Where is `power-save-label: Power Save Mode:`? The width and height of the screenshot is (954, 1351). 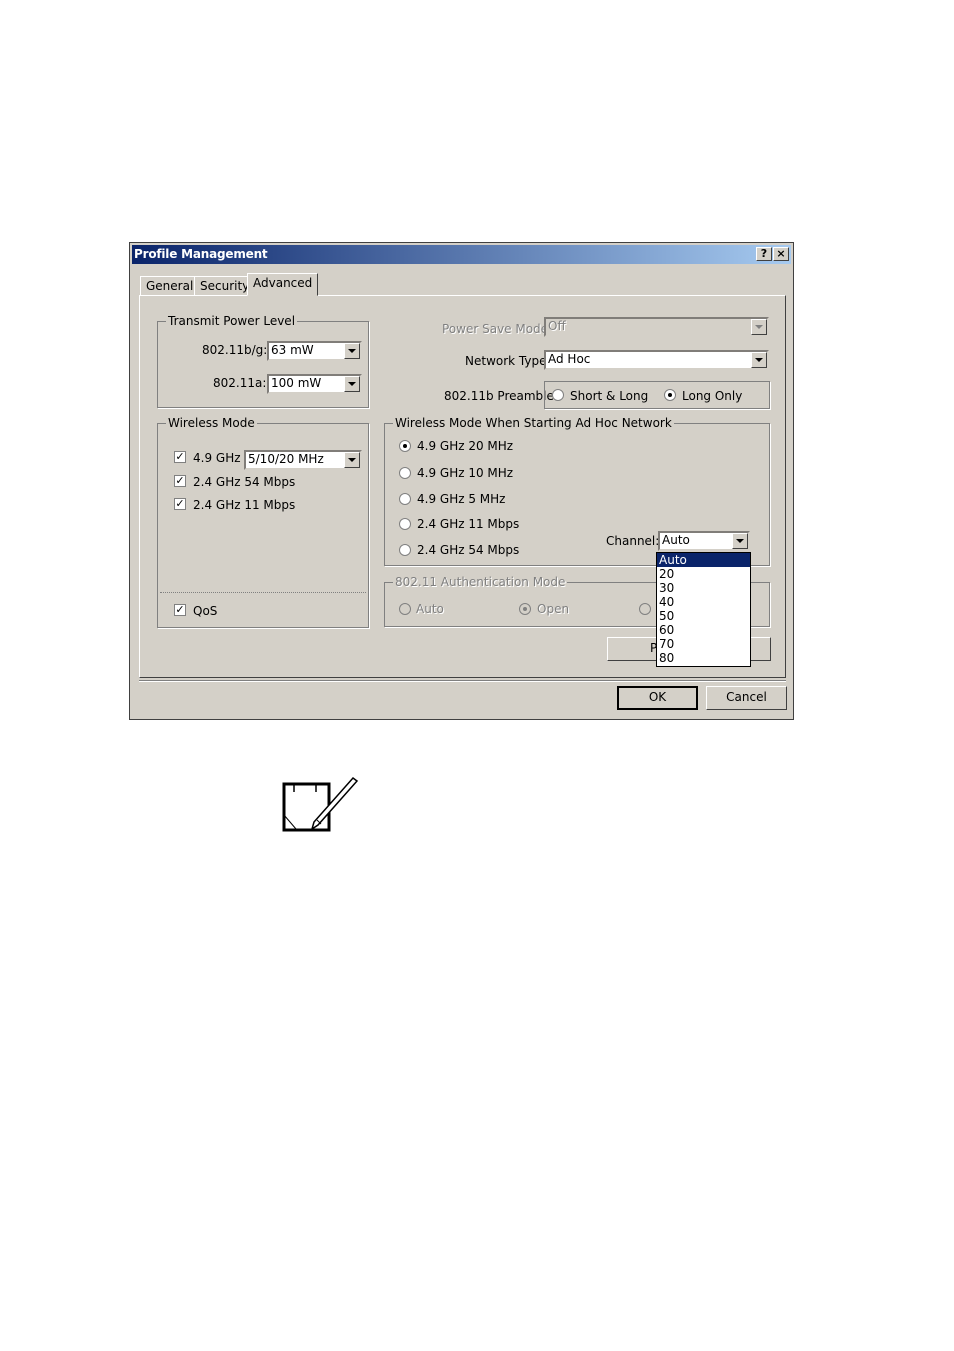
power-save-label: Power Save Mode: is located at coordinates (497, 329).